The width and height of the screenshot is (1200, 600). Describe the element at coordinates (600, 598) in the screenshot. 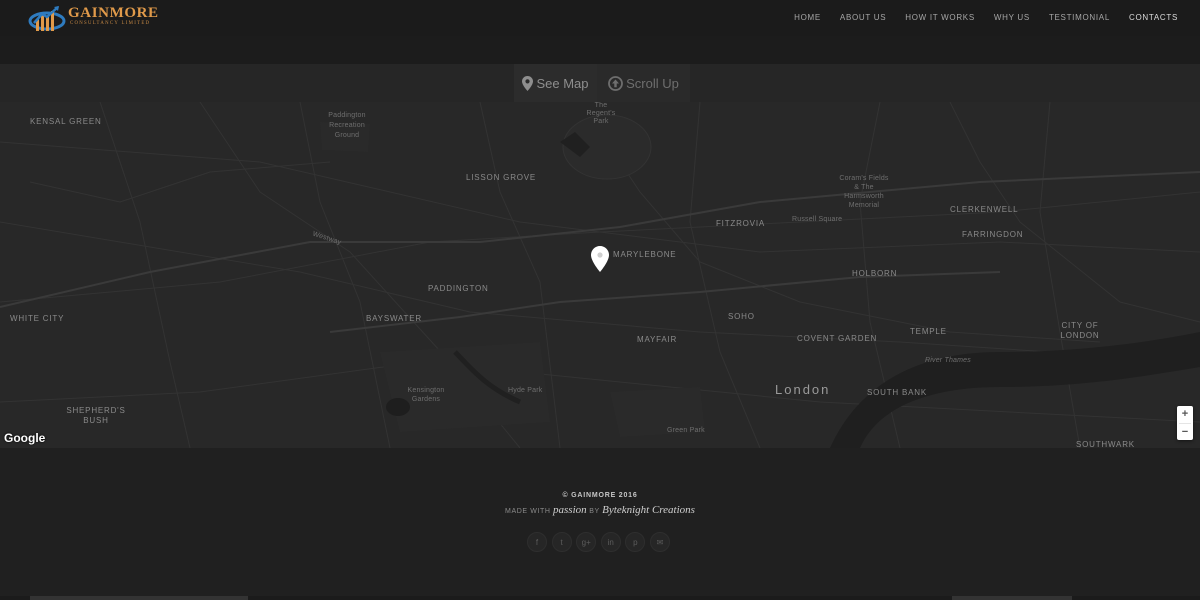

I see `bottom-edge` at that location.